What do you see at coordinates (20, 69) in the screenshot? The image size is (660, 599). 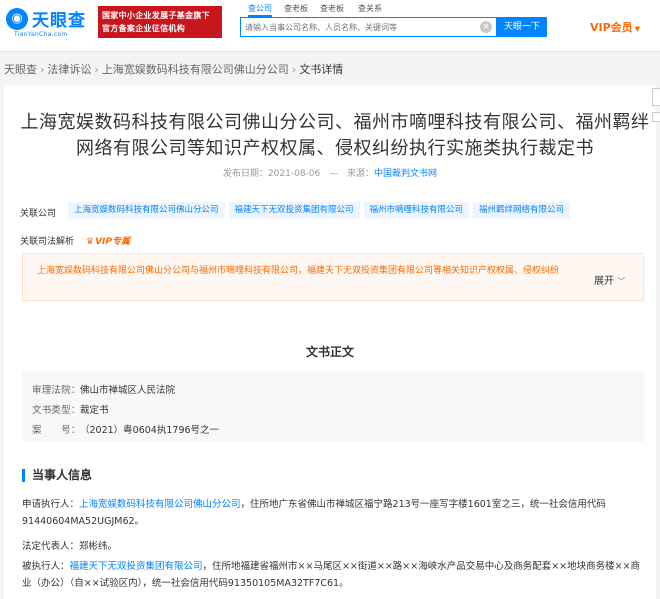 I see `breadcrumb-home: 天眼查` at bounding box center [20, 69].